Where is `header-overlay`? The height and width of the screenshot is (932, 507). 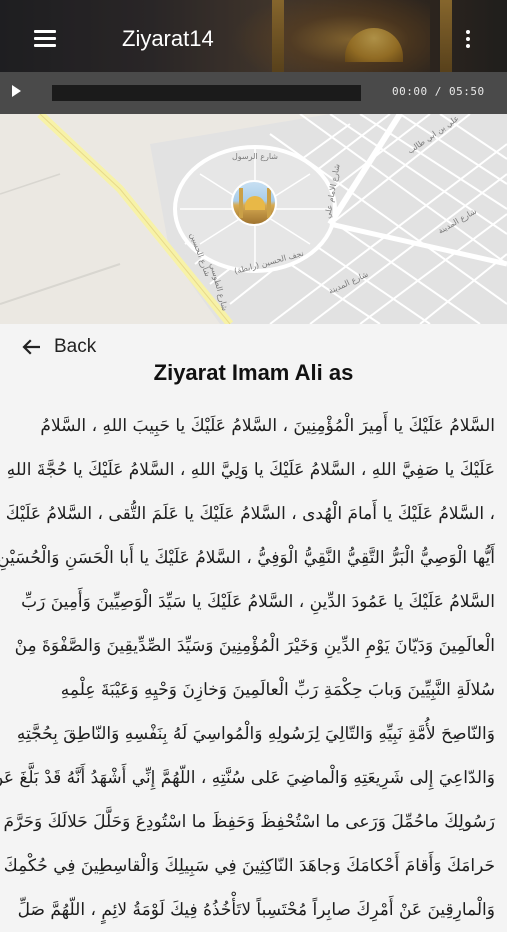
header-overlay is located at coordinates (253, 36).